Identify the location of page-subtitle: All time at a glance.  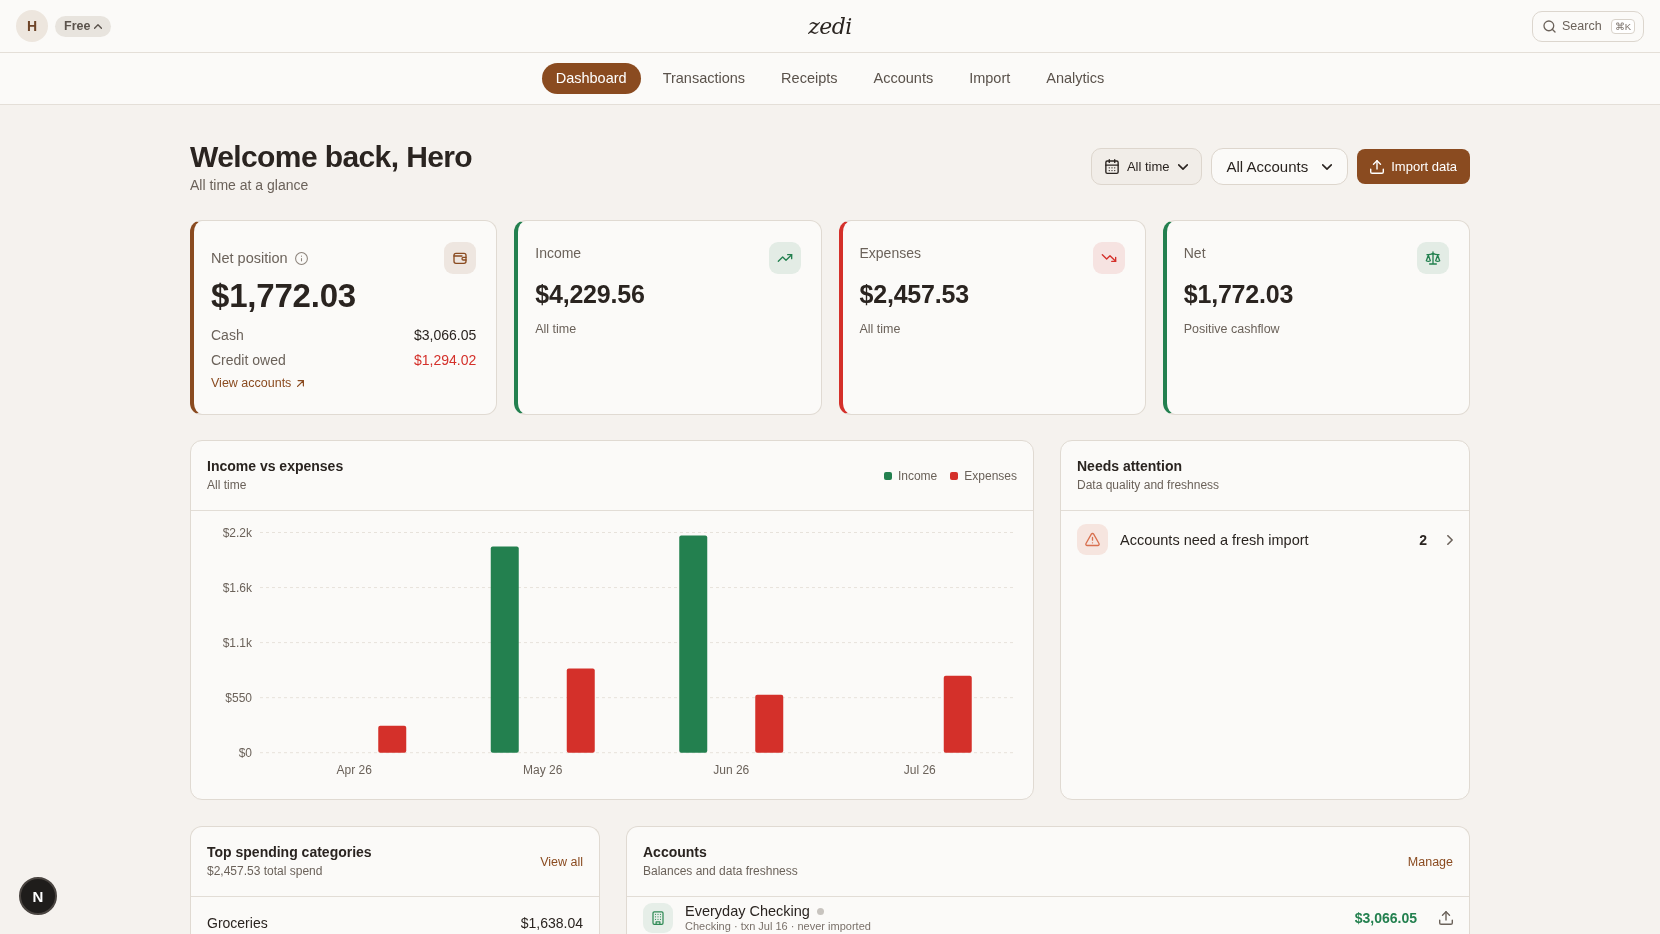
(250, 185).